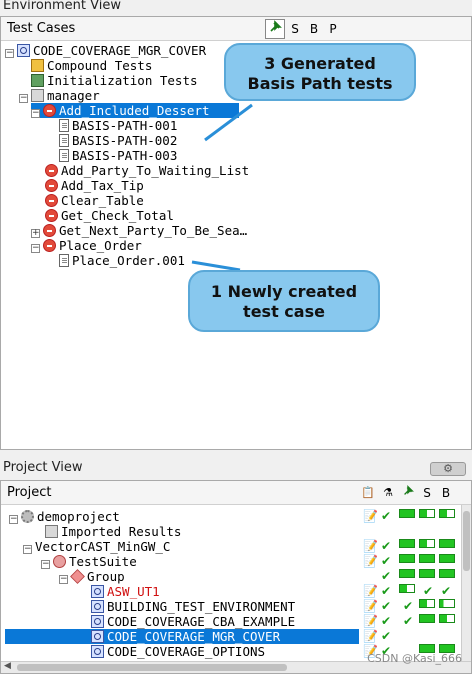 Image resolution: width=472 pixels, height=674 pixels. What do you see at coordinates (105, 50) in the screenshot?
I see `tree-item-environment: − CODE_COVERAGE_MGR_COVER` at bounding box center [105, 50].